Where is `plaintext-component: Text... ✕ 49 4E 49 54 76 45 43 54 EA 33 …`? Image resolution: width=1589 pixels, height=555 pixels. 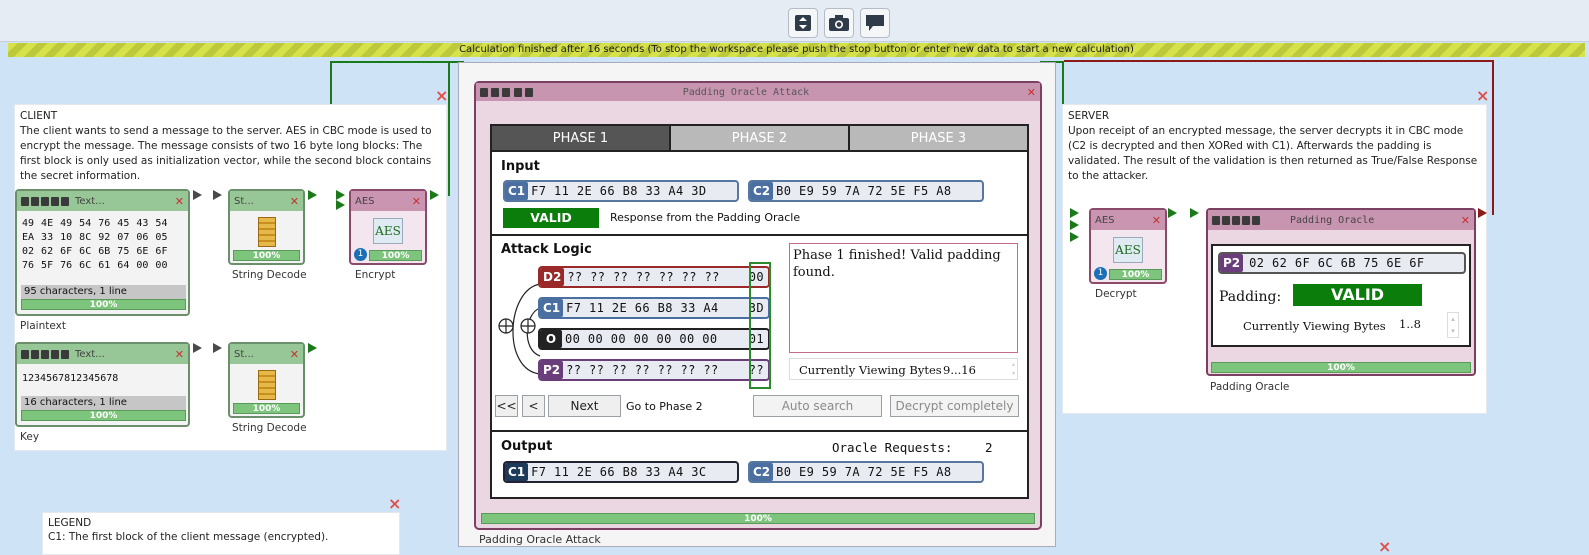 plaintext-component: Text... ✕ 49 4E 49 54 76 45 43 54 EA 33 … is located at coordinates (102, 252).